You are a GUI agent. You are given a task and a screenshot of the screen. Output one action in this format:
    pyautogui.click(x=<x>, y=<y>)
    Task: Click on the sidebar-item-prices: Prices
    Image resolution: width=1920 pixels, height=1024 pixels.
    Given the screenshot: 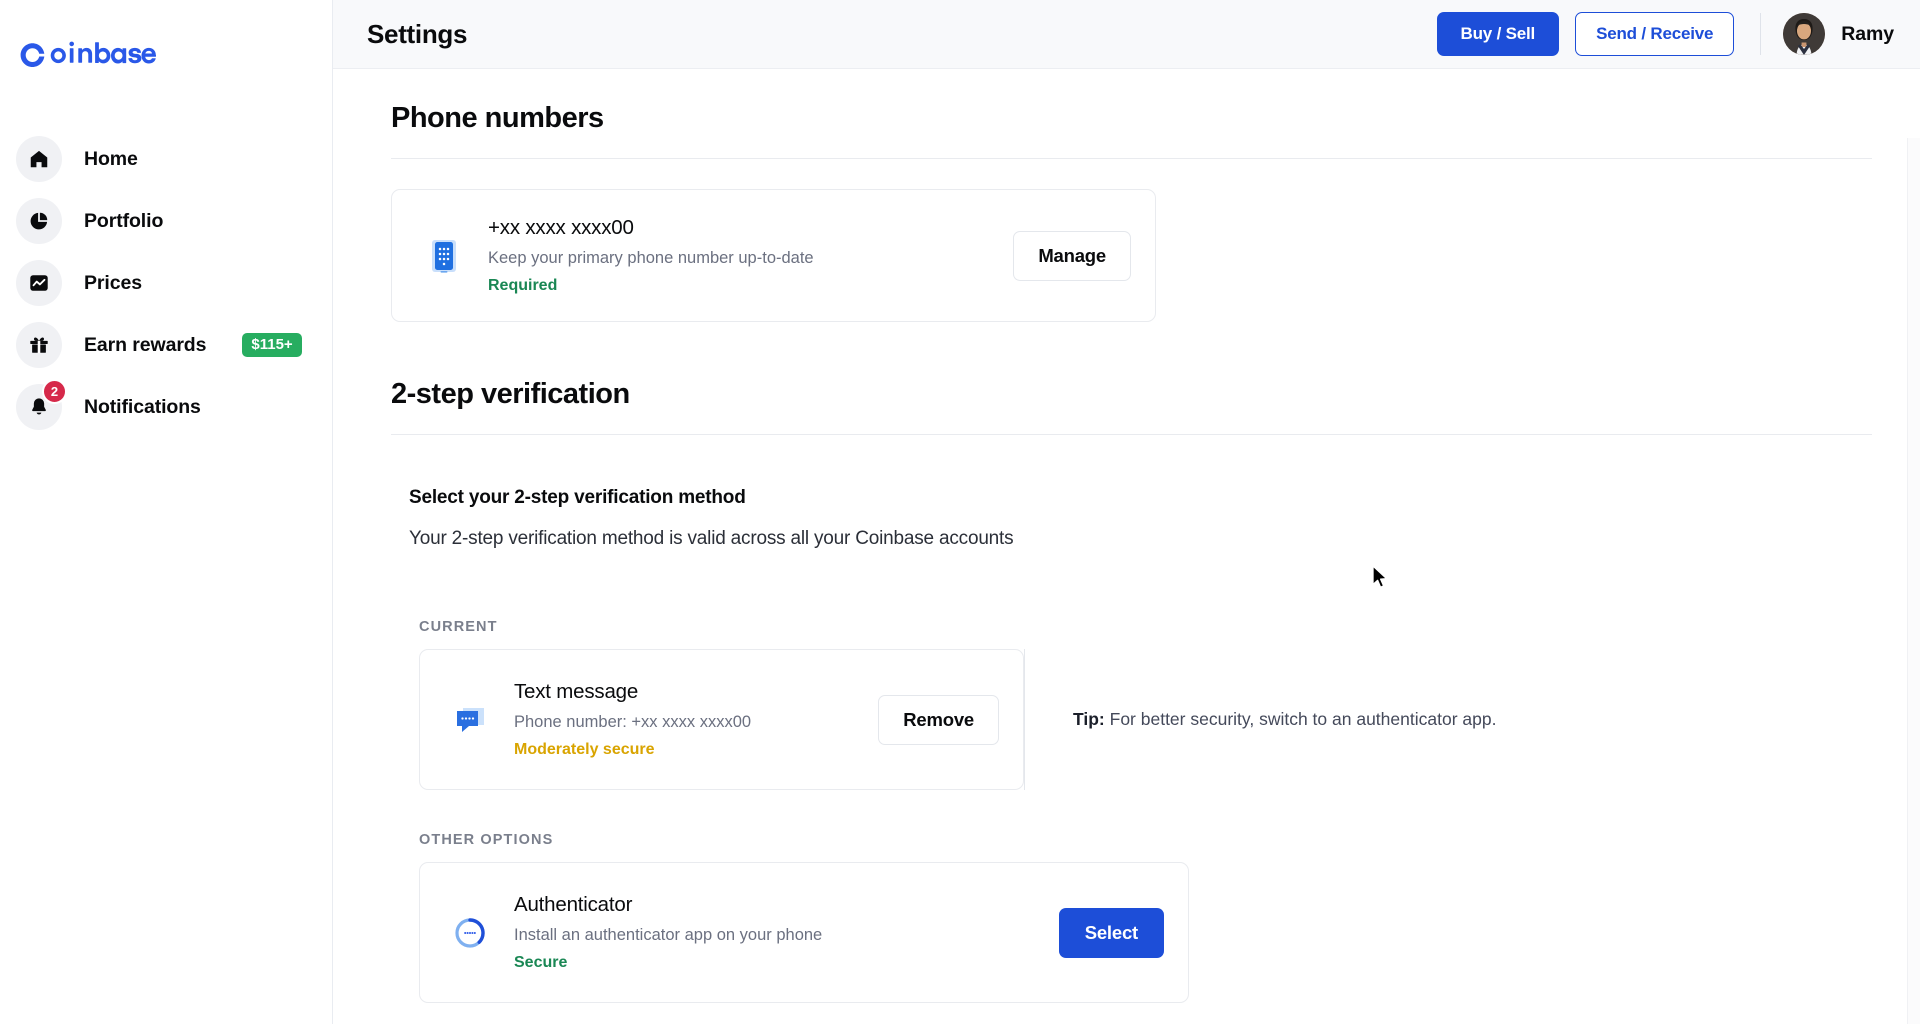 What is the action you would take?
    pyautogui.click(x=166, y=283)
    